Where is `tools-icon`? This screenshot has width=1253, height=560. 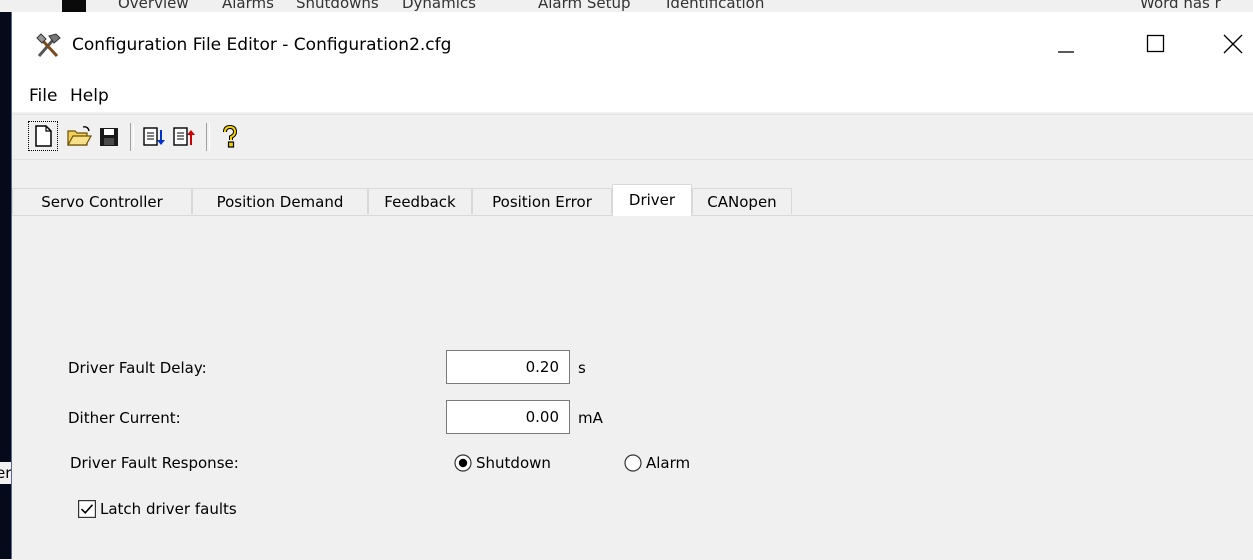
tools-icon is located at coordinates (48, 46).